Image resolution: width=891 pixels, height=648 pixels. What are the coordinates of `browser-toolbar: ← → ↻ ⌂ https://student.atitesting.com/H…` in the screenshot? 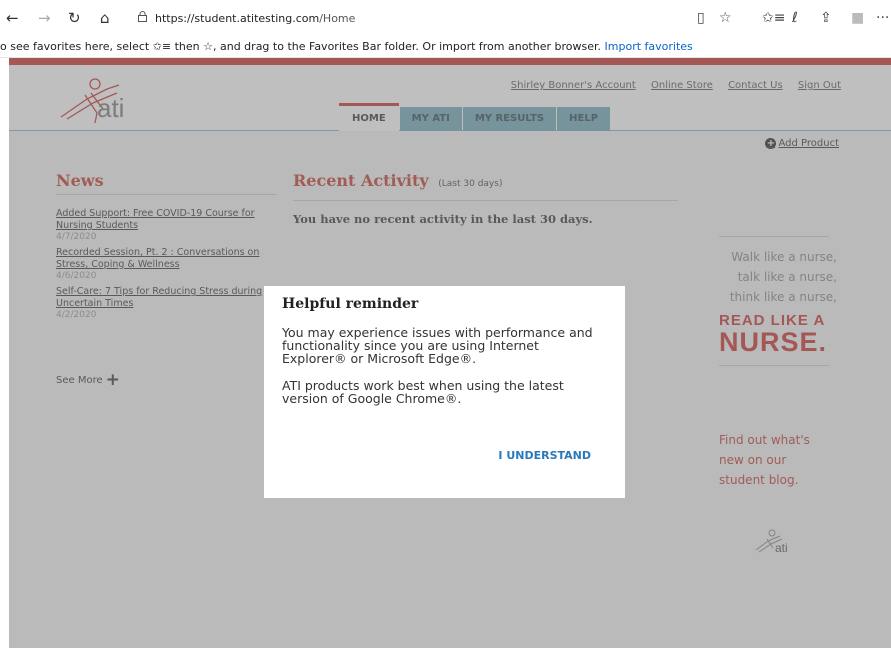 It's located at (445, 18).